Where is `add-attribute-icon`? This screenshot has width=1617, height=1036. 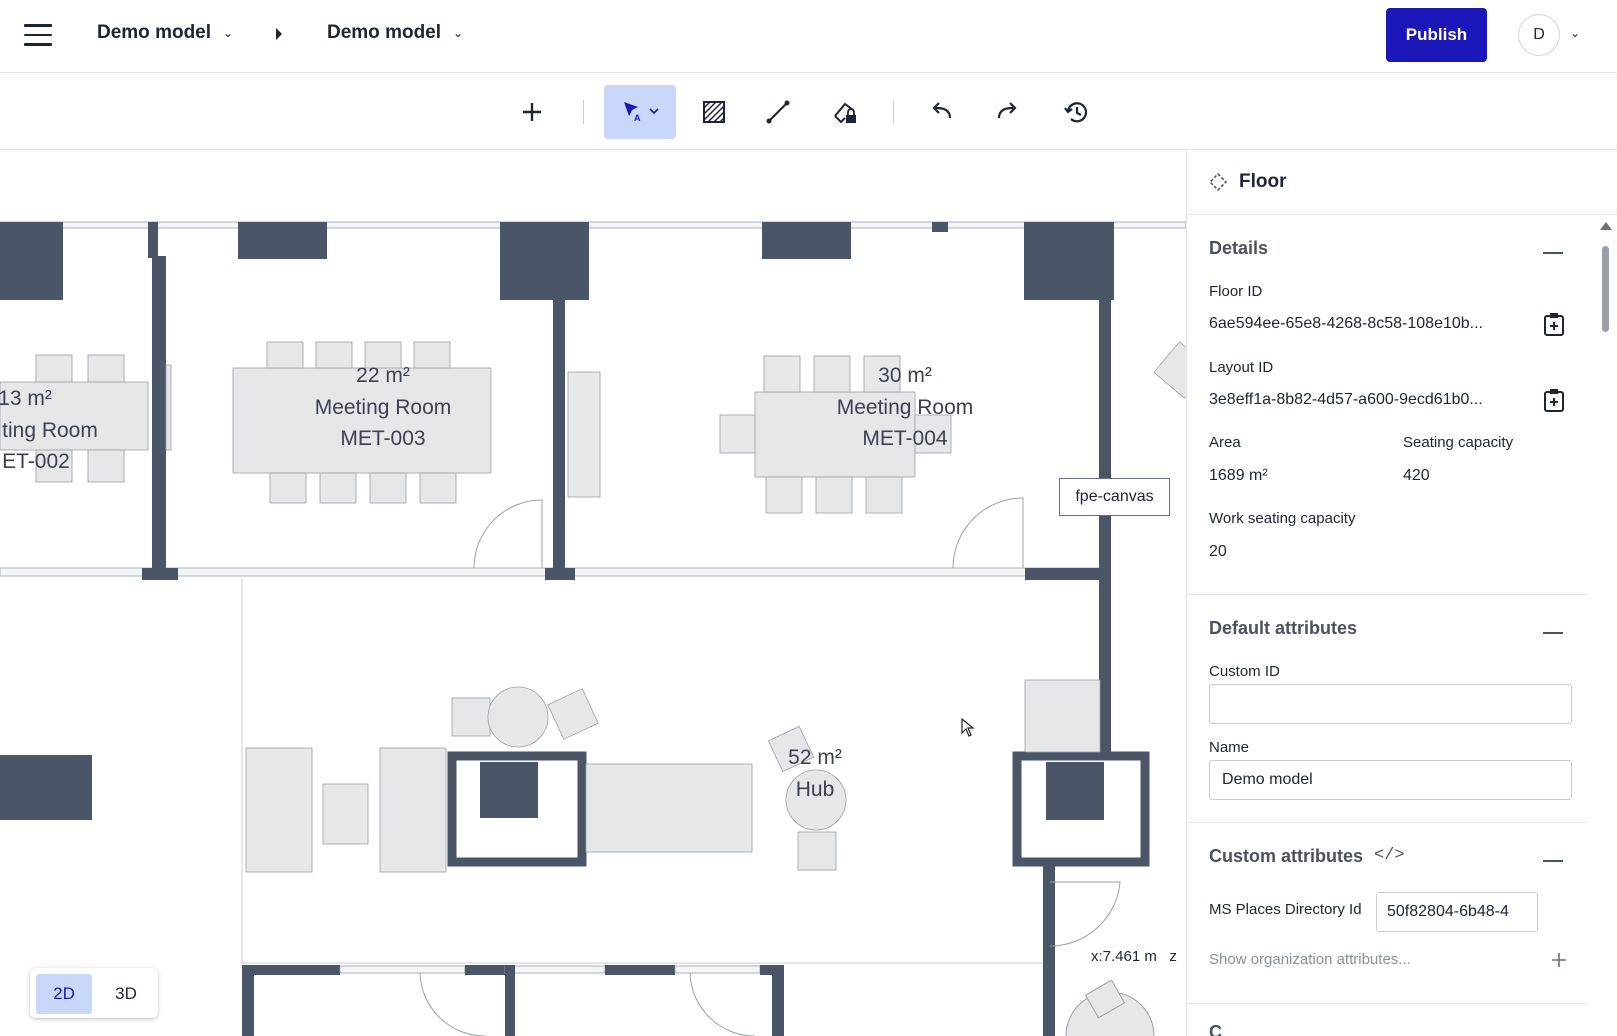 add-attribute-icon is located at coordinates (1559, 960).